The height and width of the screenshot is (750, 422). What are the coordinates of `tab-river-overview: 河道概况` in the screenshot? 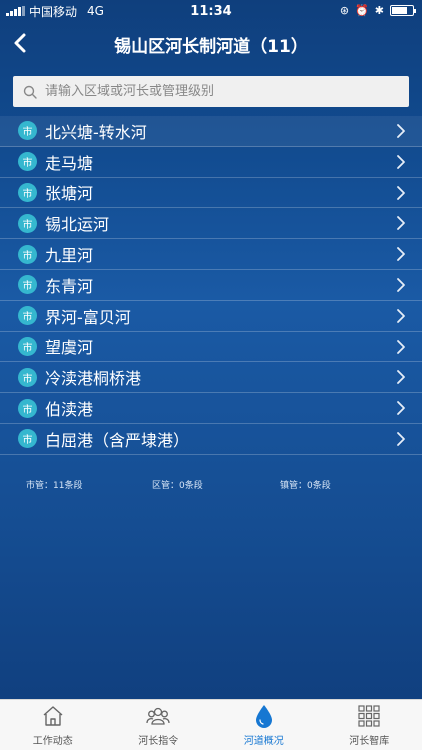 It's located at (264, 725).